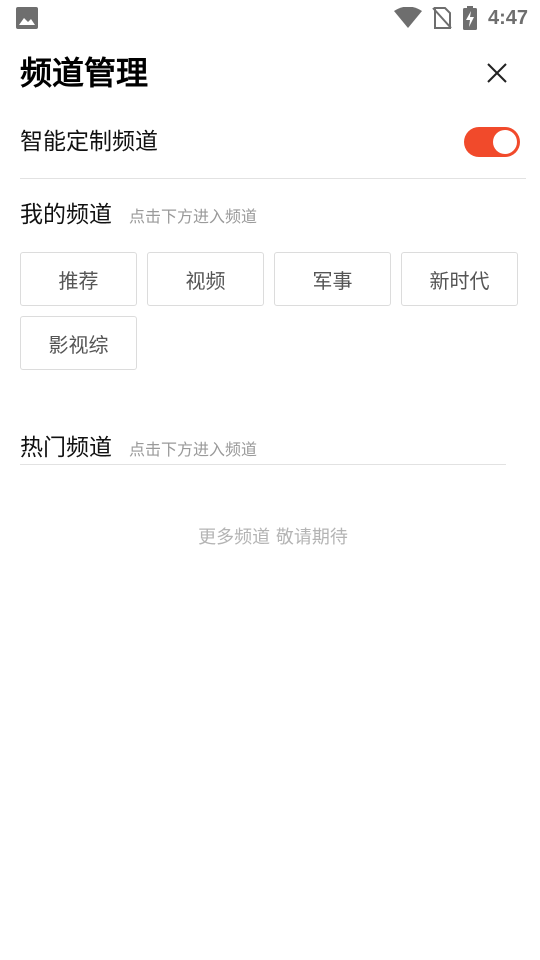 This screenshot has height=960, width=540. Describe the element at coordinates (460, 18) in the screenshot. I see `status-icons: 4:47` at that location.